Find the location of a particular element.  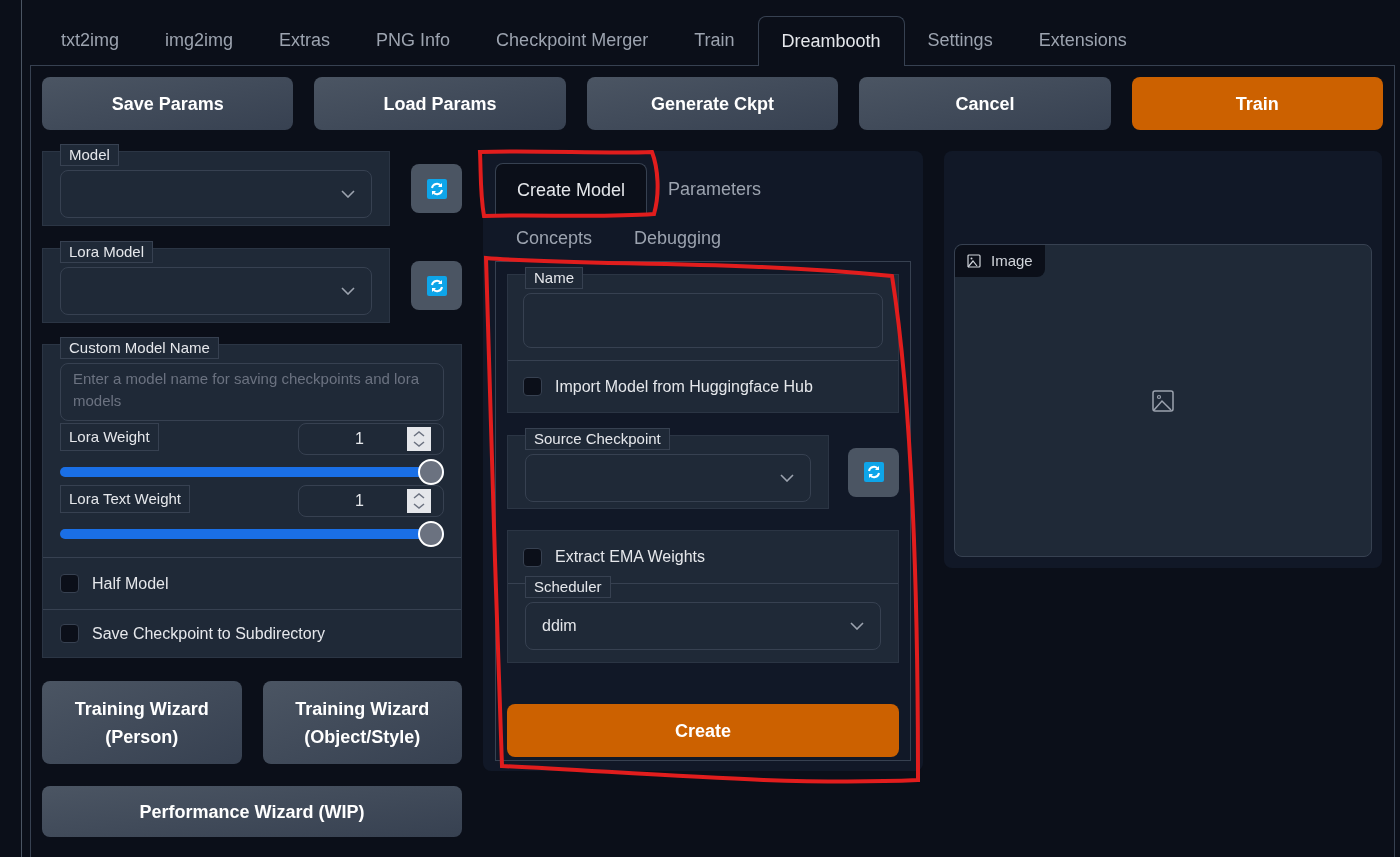

action-button: Training Wizard (Person) is located at coordinates (142, 722).